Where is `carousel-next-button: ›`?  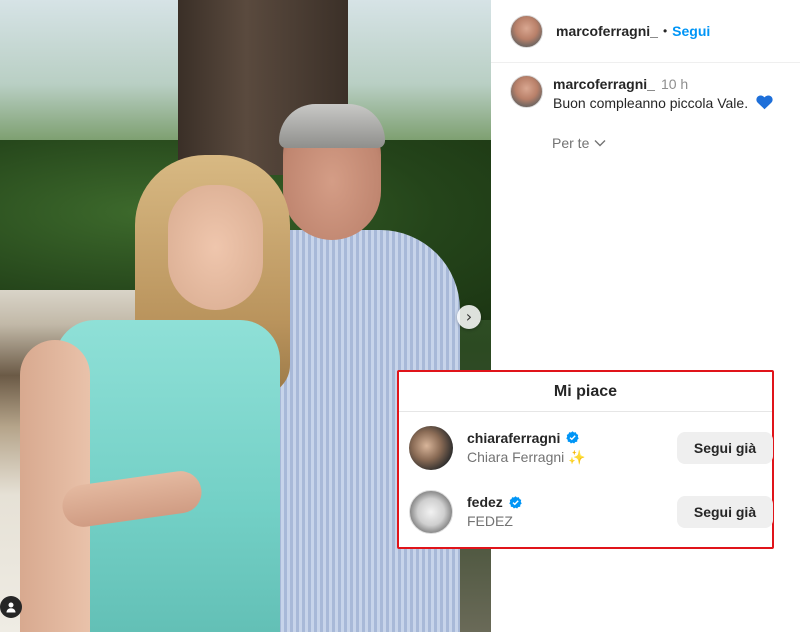 carousel-next-button: › is located at coordinates (469, 317).